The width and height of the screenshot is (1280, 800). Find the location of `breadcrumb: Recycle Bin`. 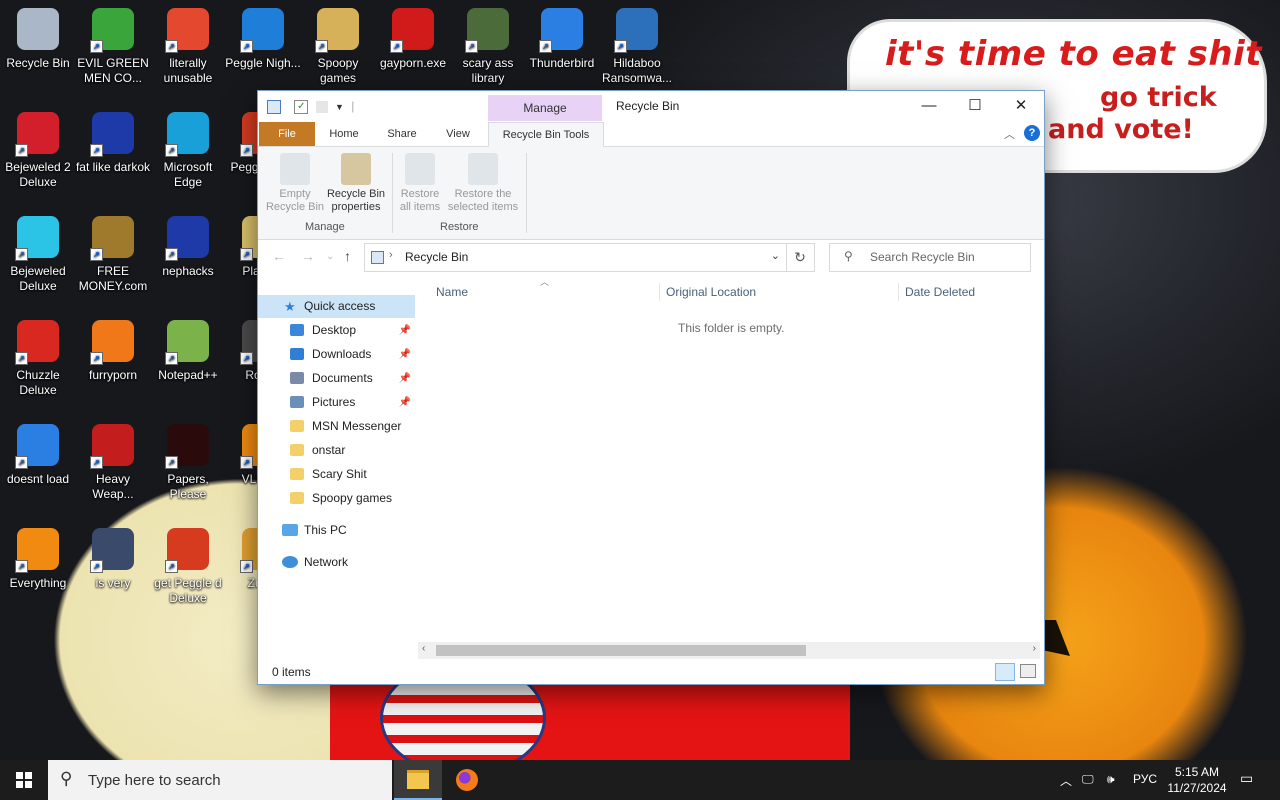

breadcrumb: Recycle Bin is located at coordinates (436, 257).